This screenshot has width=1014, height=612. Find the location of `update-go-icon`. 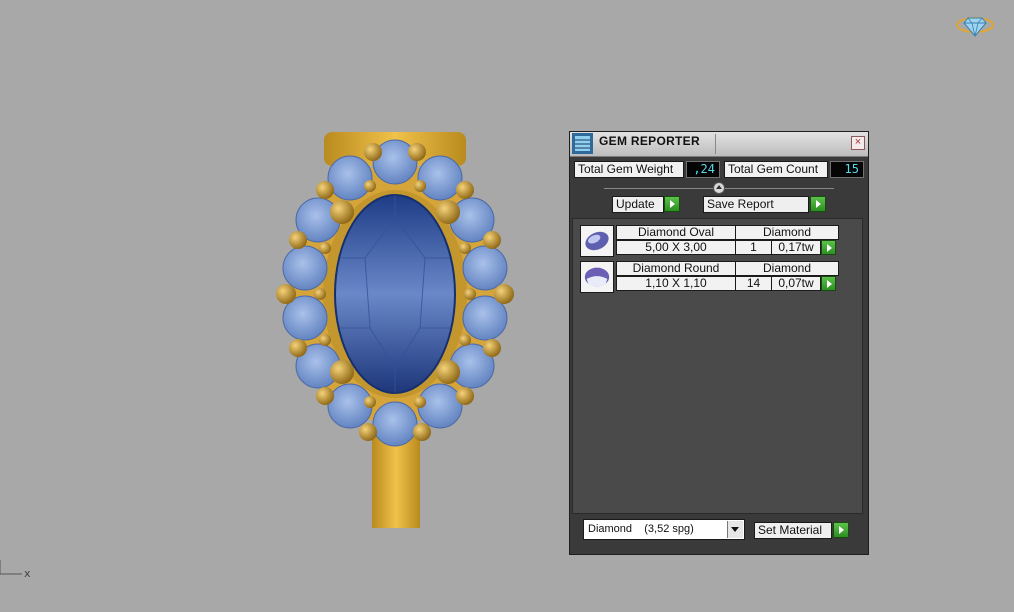

update-go-icon is located at coordinates (672, 204).